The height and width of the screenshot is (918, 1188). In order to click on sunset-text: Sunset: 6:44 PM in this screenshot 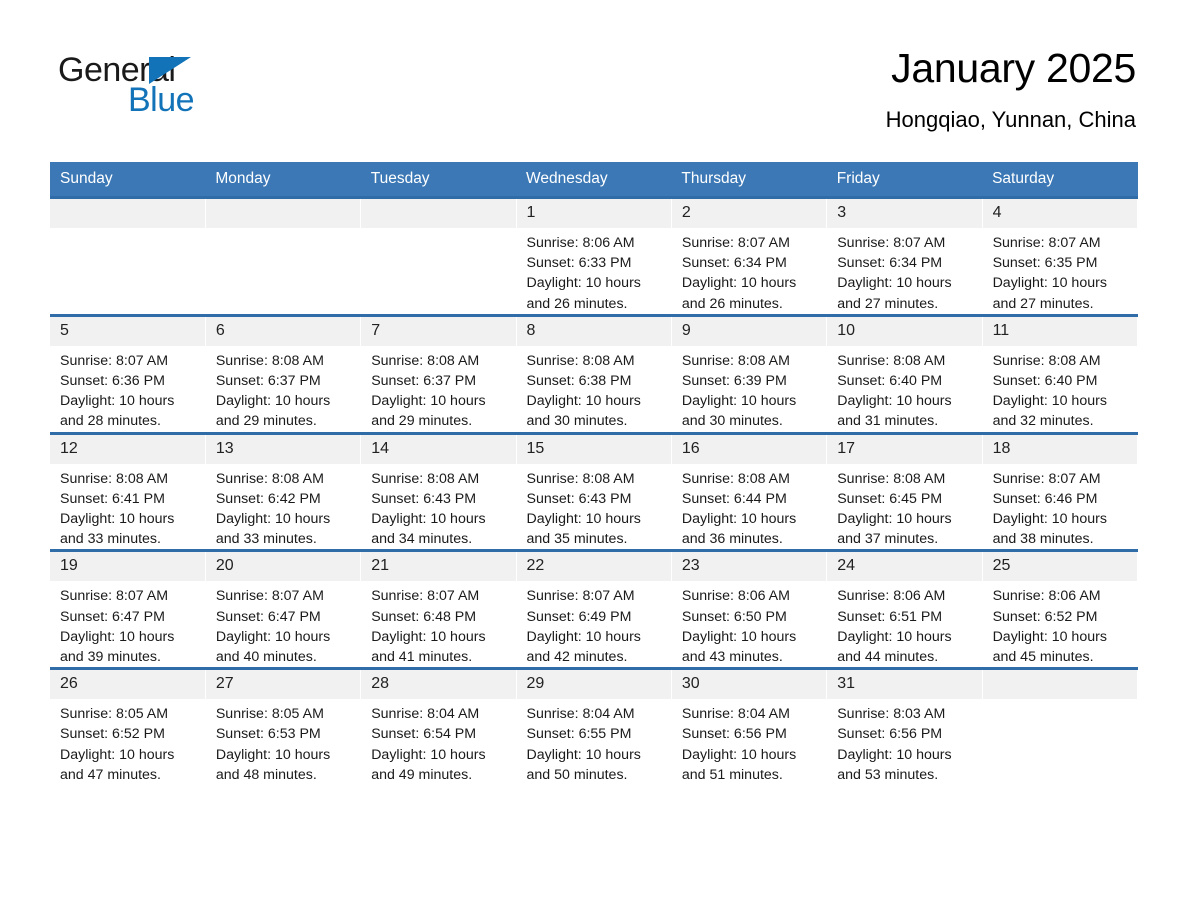, I will do `click(734, 498)`.